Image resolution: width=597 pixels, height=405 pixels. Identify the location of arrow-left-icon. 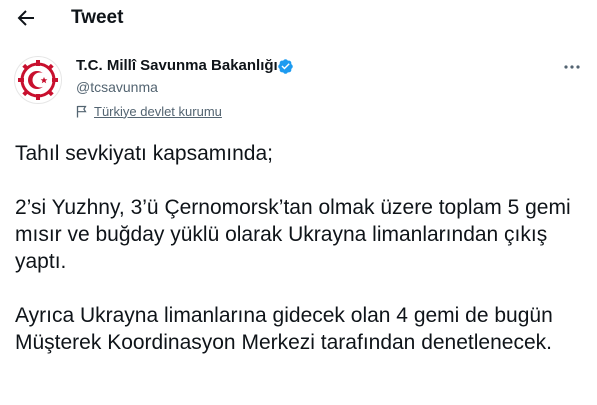
(25, 18).